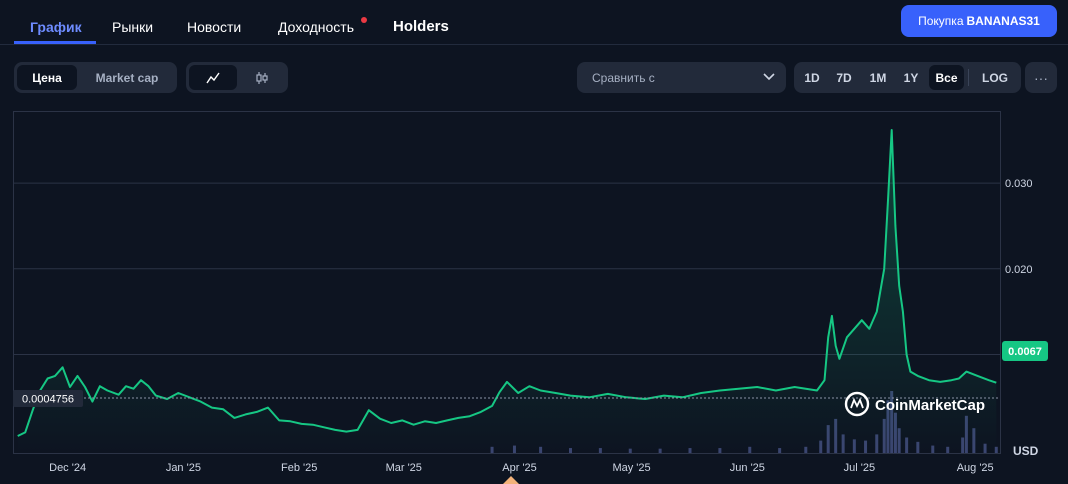  Describe the element at coordinates (404, 468) in the screenshot. I see `x-tick-label: Mar '25` at that location.